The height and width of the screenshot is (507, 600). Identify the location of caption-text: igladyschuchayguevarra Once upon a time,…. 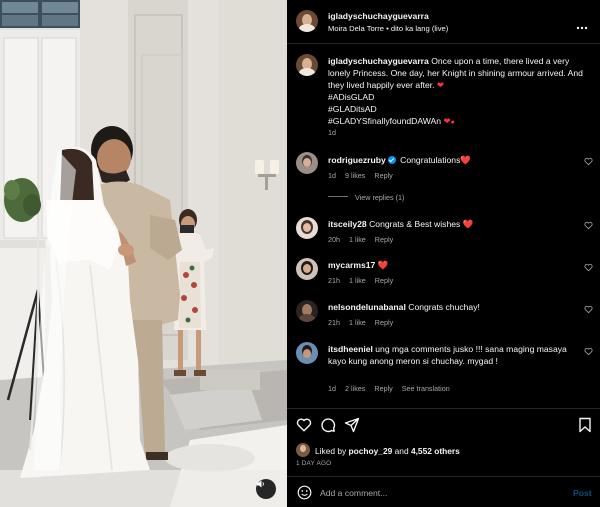
(455, 92).